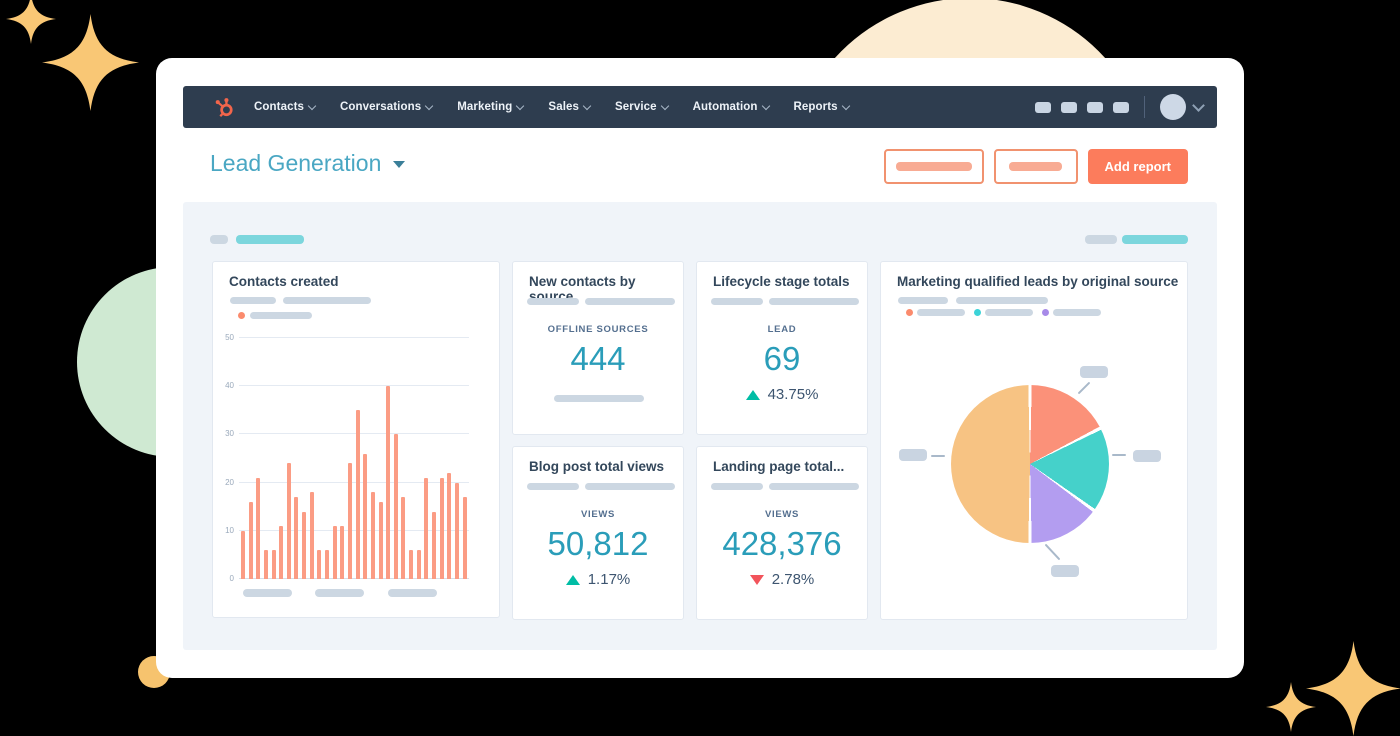  I want to click on metric-label: LEAD, so click(782, 329).